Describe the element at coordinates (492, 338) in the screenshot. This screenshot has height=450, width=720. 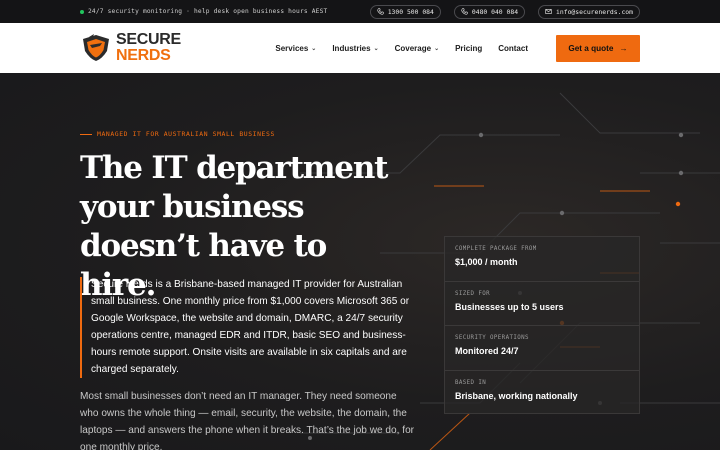
I see `fact-label: SECURITY OPERATIONS` at that location.